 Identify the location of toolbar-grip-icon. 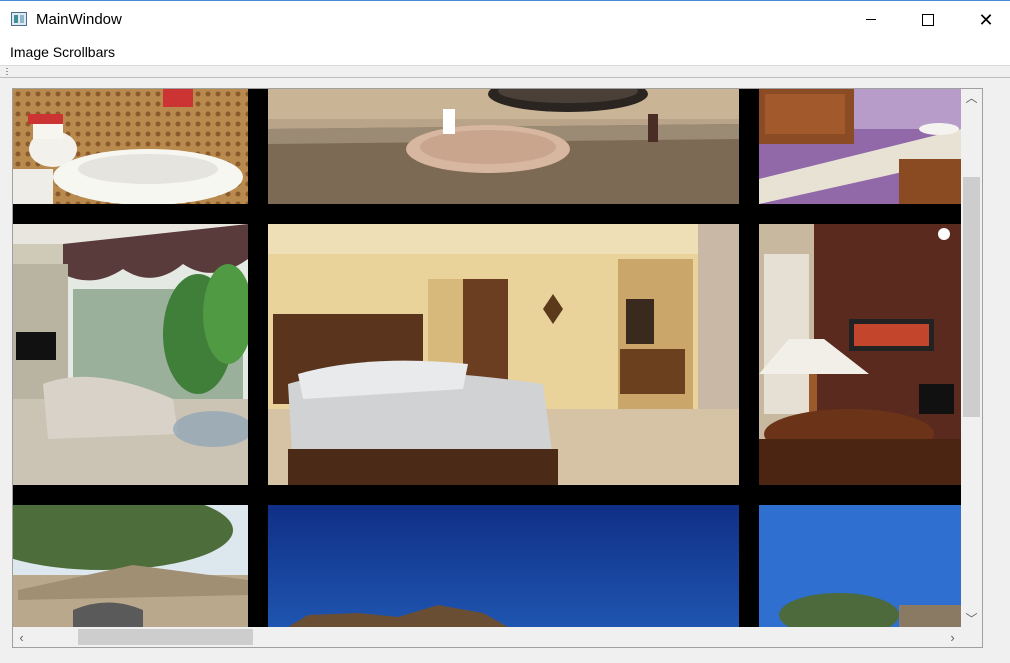
(7, 72).